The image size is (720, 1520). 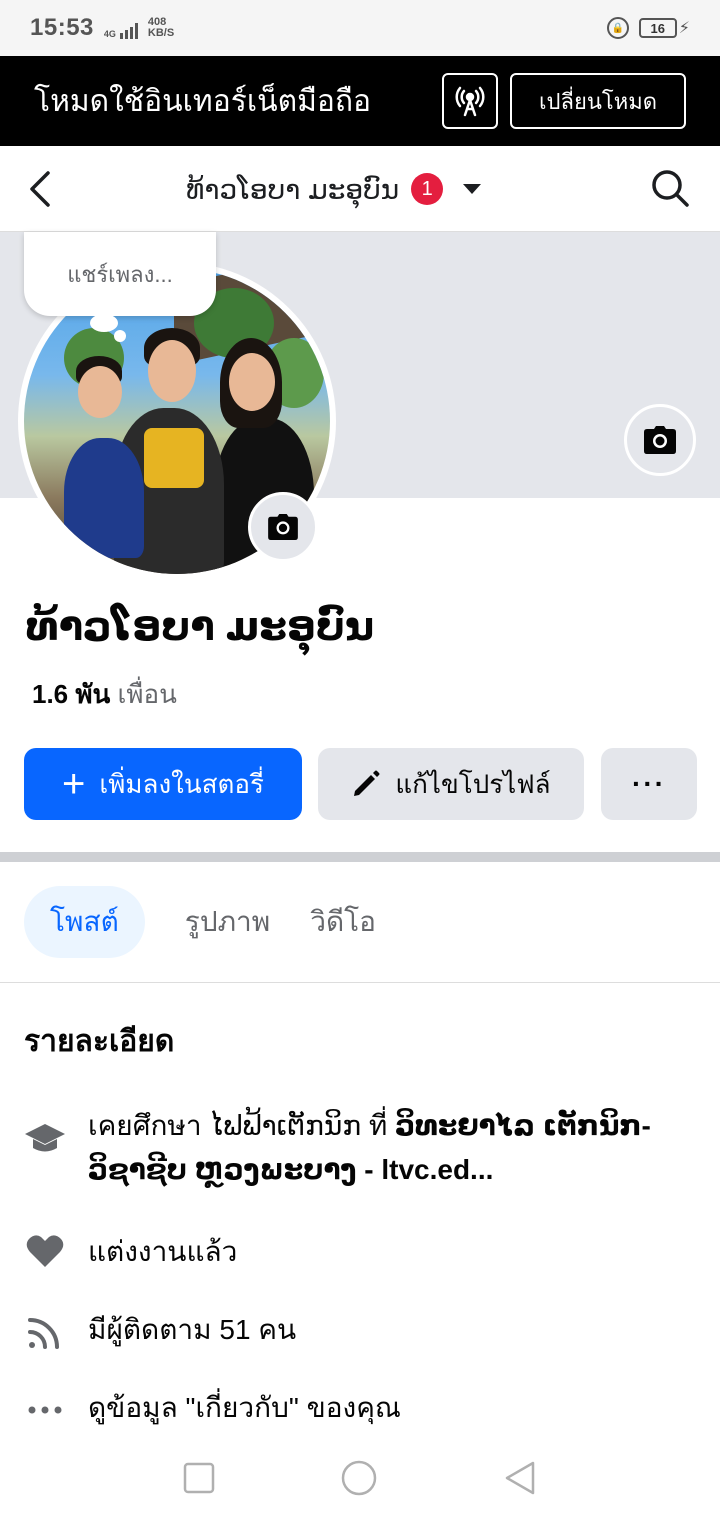 I want to click on friends-count: 1.6 พัน เพื่อน, so click(x=104, y=694).